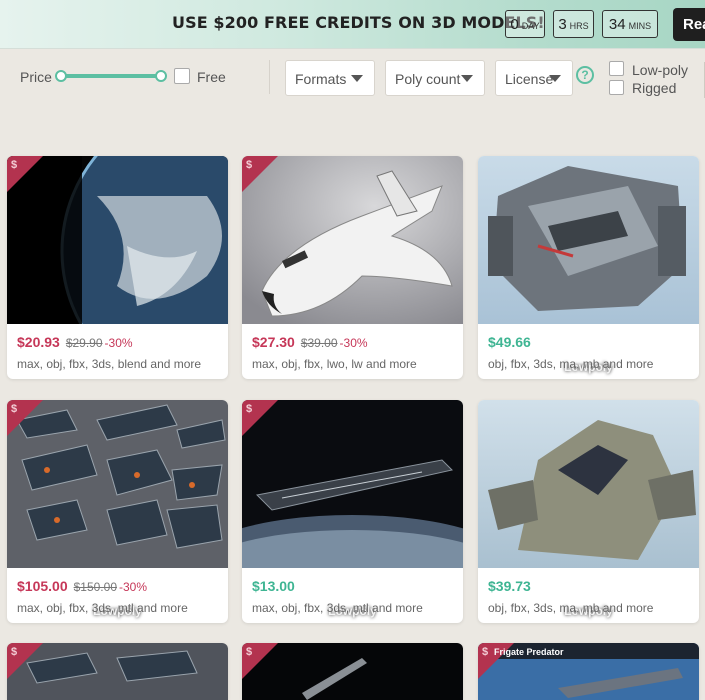 The image size is (705, 700). I want to click on price-label: Price, so click(36, 77).